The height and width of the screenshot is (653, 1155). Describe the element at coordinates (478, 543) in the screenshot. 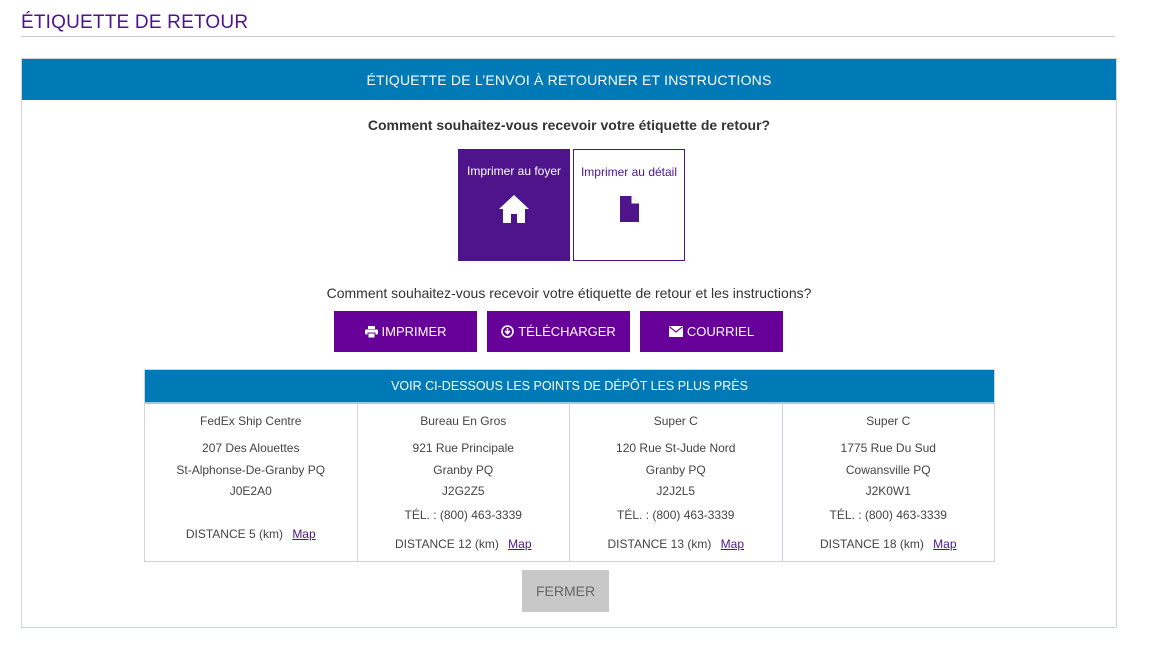

I see `distance-value: 12 (km)` at that location.